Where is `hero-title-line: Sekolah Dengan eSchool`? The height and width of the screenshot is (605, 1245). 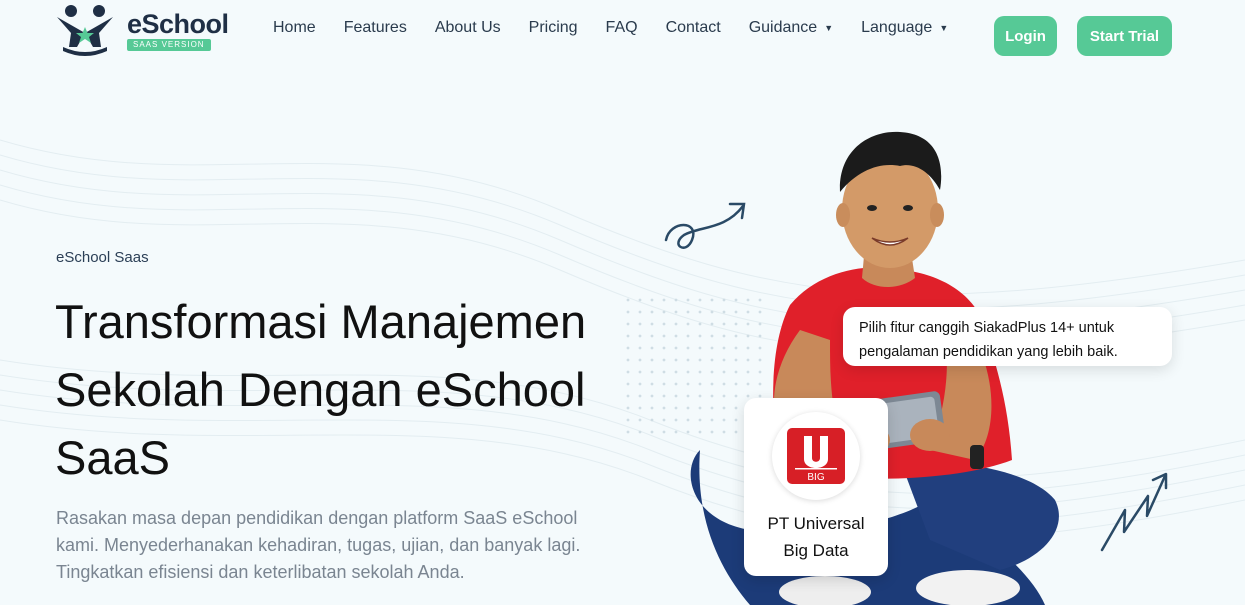
hero-title-line: Sekolah Dengan eSchool is located at coordinates (320, 389).